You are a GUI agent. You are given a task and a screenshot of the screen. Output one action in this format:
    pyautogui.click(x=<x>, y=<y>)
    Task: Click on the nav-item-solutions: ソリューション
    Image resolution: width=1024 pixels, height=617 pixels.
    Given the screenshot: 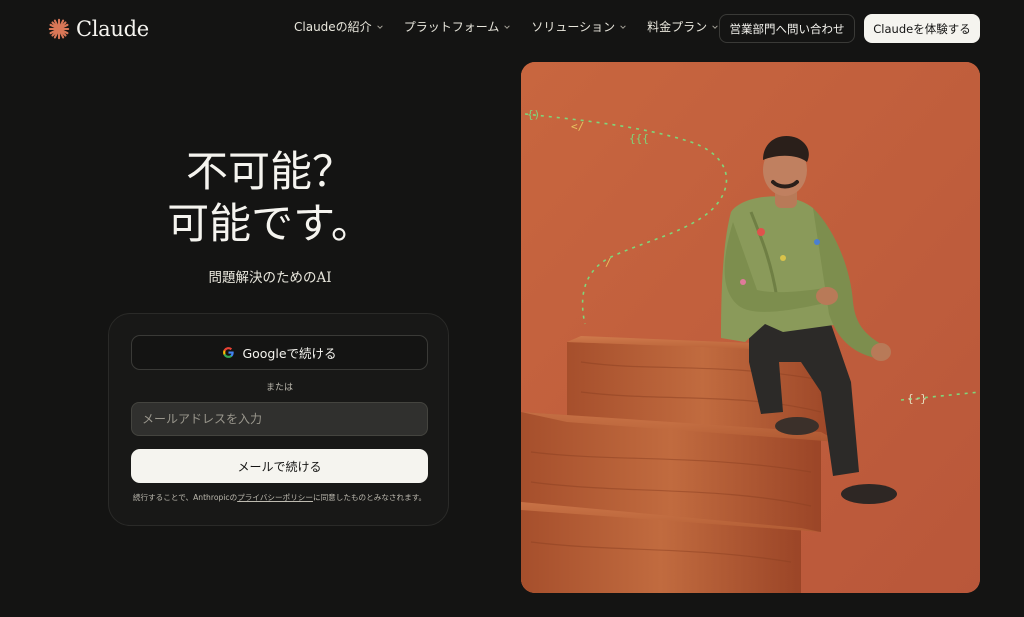 What is the action you would take?
    pyautogui.click(x=579, y=26)
    